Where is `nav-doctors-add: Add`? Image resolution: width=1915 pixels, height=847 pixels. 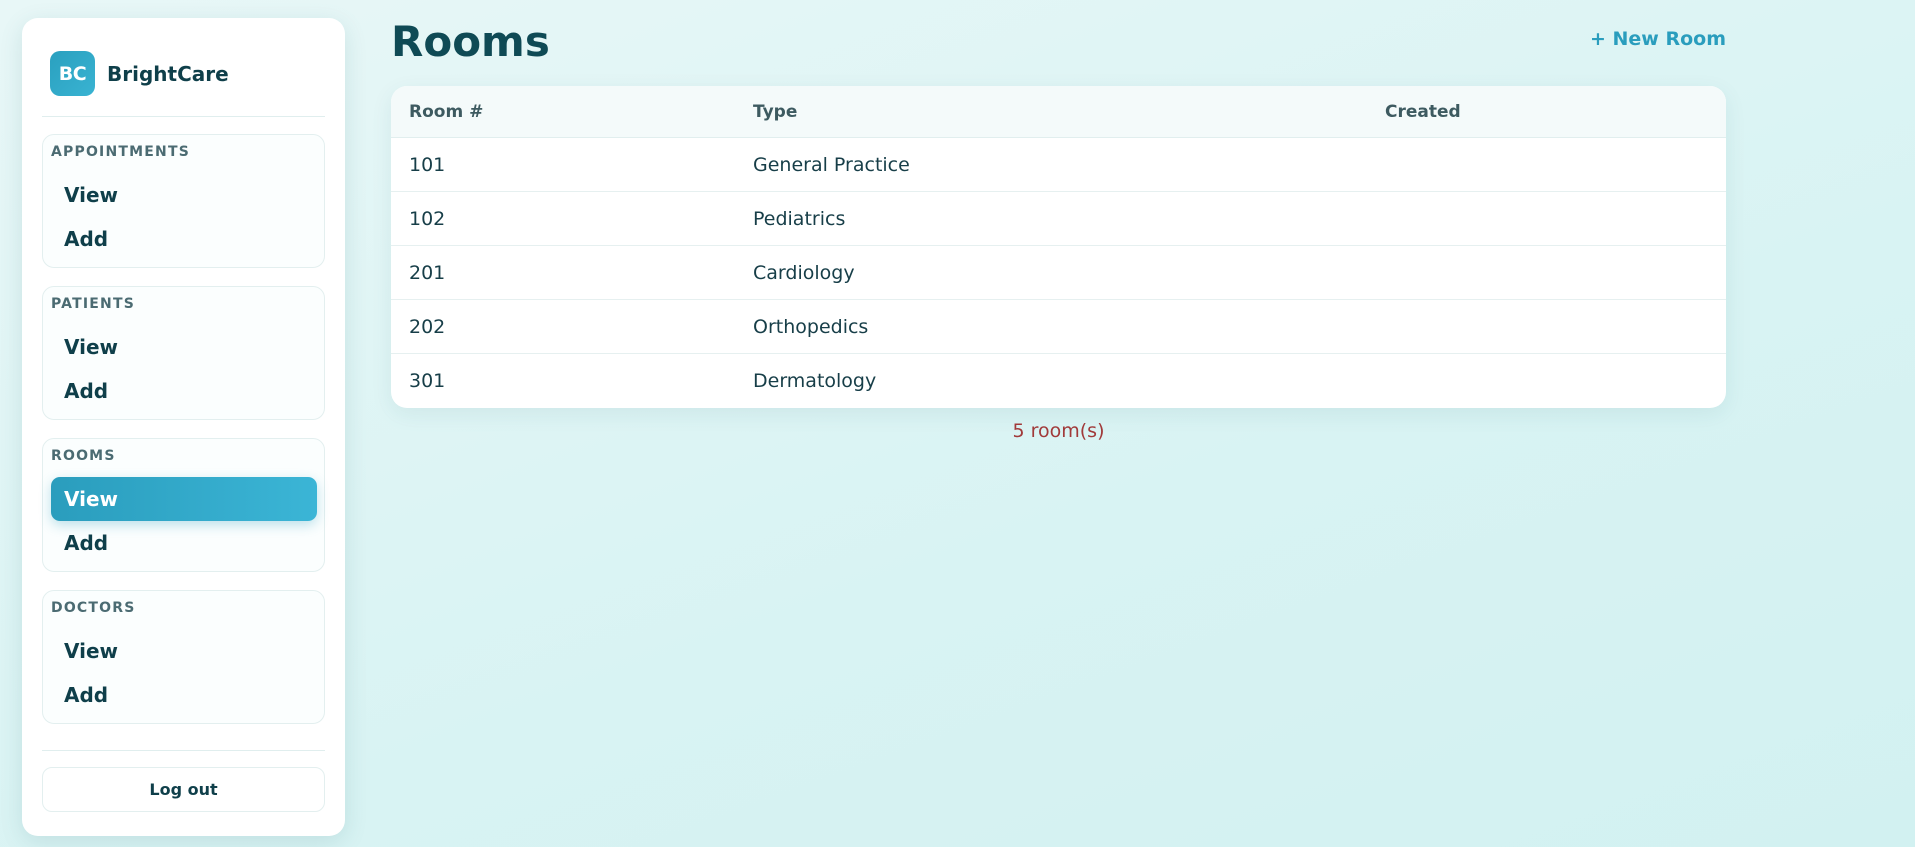 nav-doctors-add: Add is located at coordinates (184, 695).